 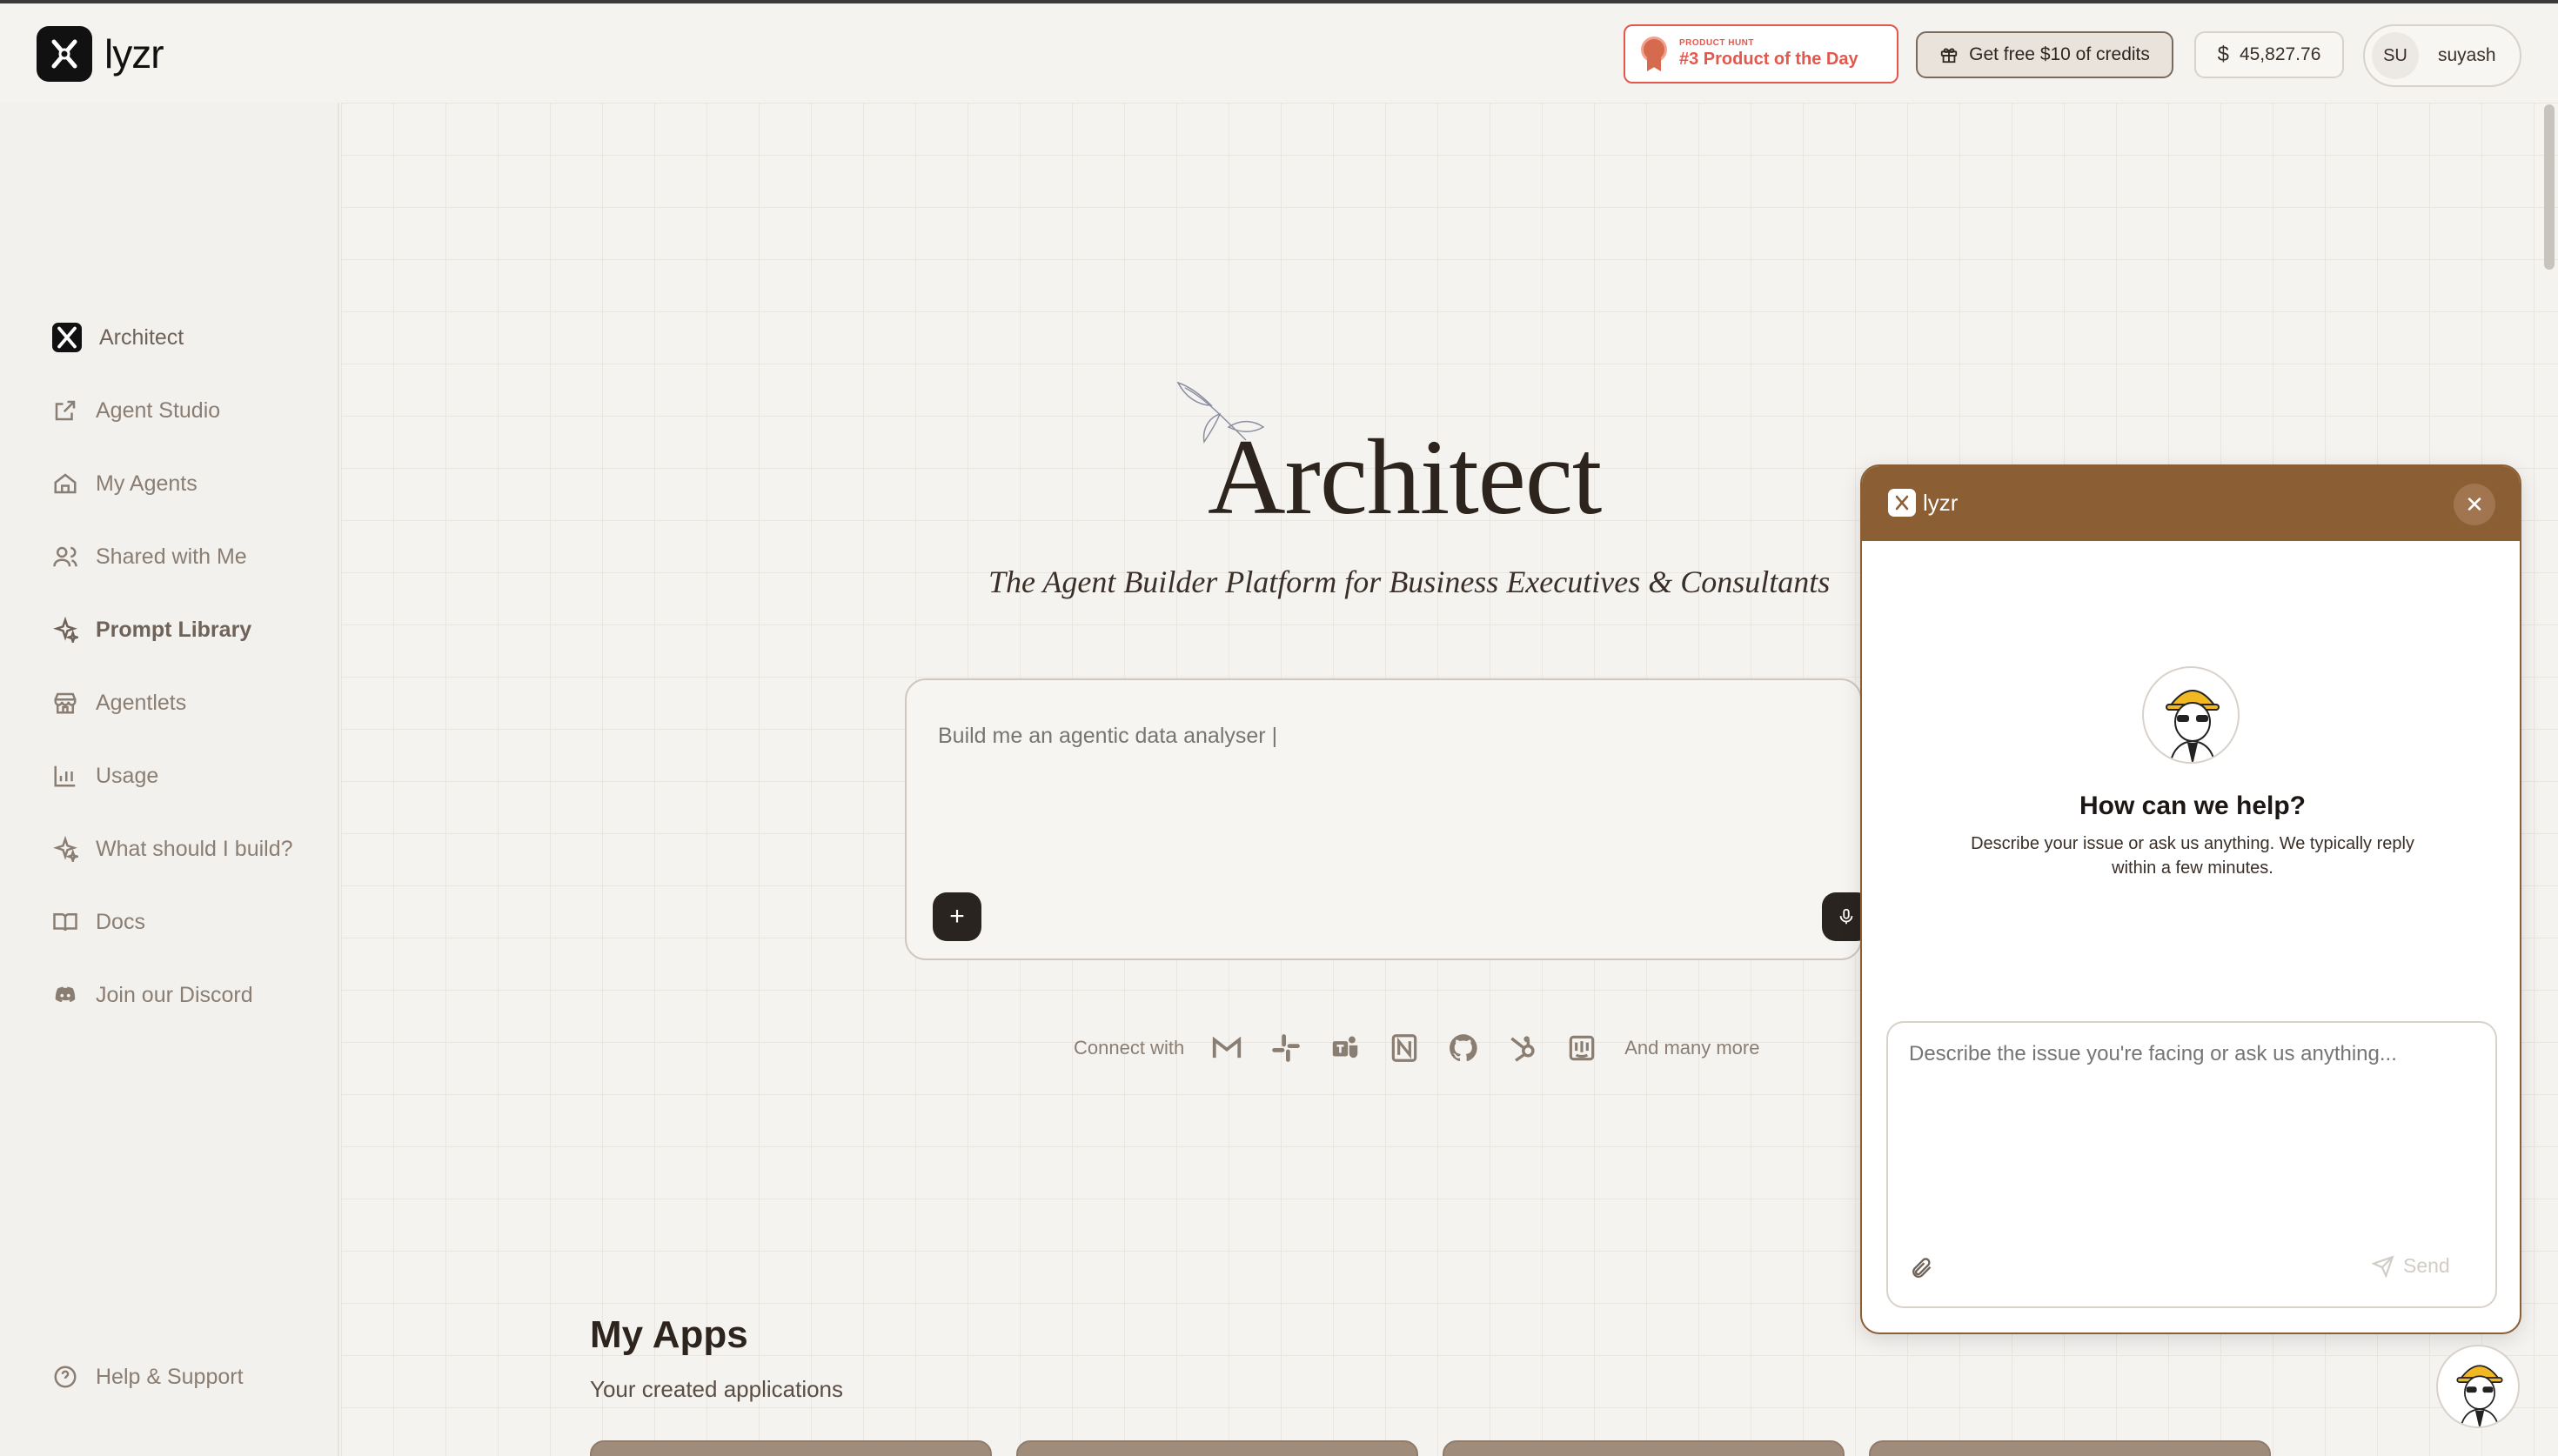 What do you see at coordinates (158, 410) in the screenshot?
I see `sidebar-item-label: Agent Studio` at bounding box center [158, 410].